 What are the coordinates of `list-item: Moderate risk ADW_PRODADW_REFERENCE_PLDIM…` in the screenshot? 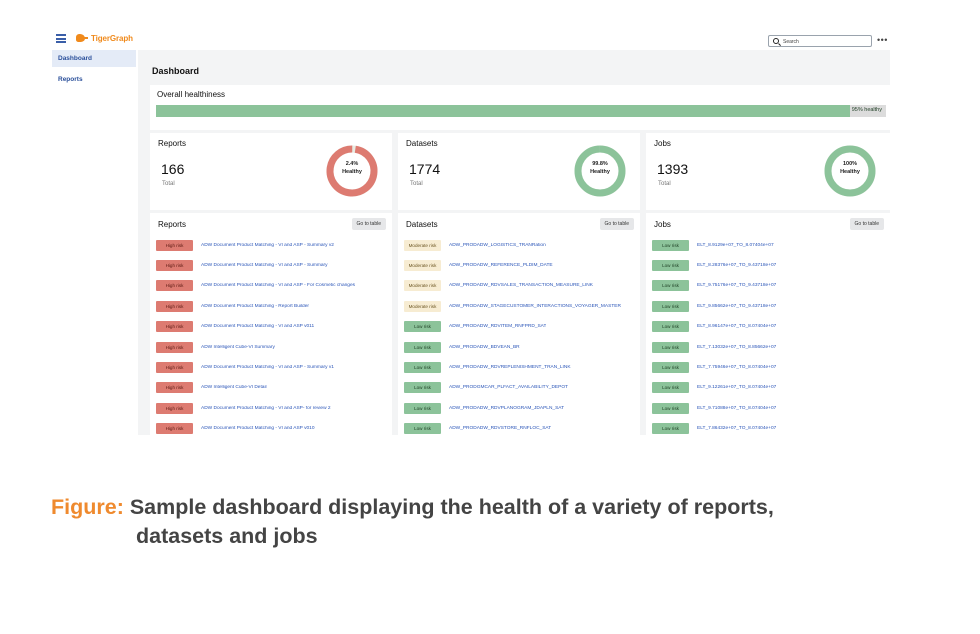 It's located at (519, 265).